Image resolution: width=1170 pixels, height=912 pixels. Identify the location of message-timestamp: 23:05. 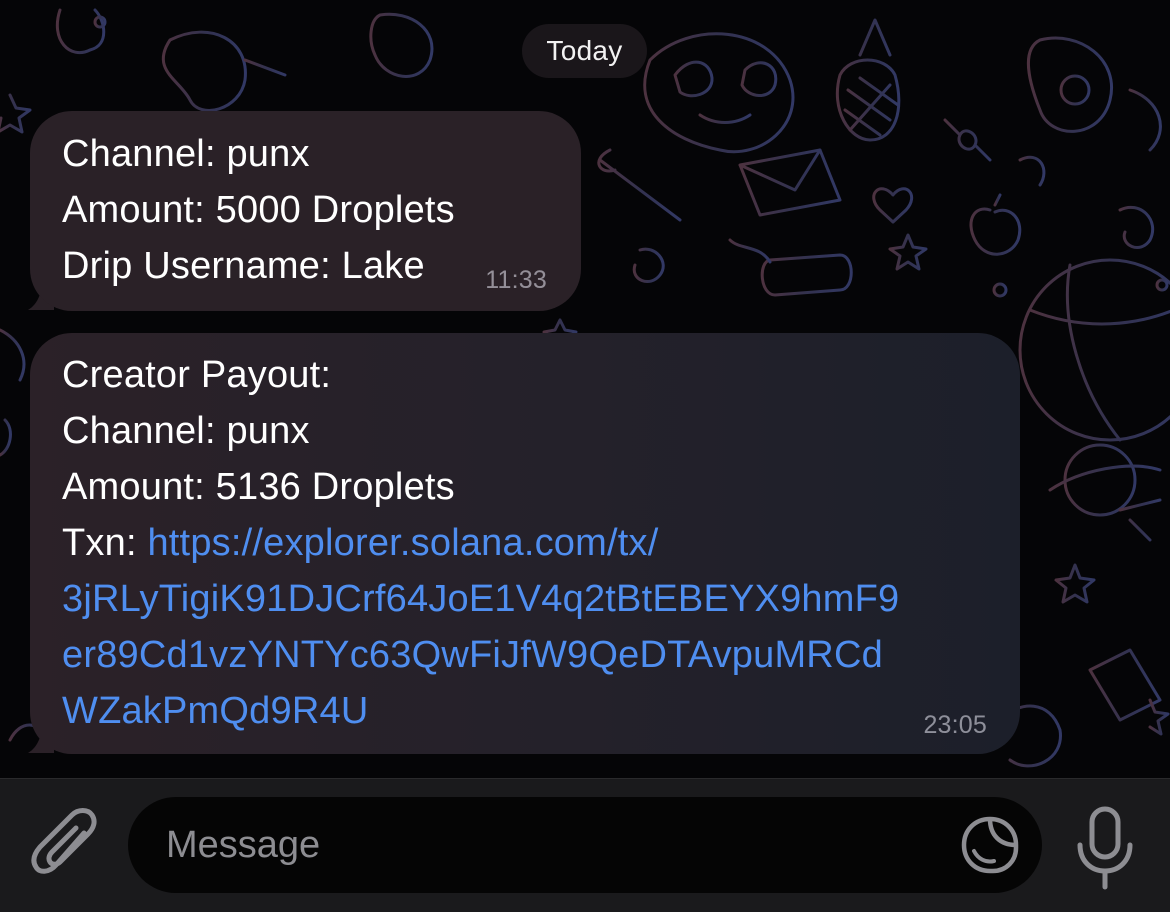
(955, 725).